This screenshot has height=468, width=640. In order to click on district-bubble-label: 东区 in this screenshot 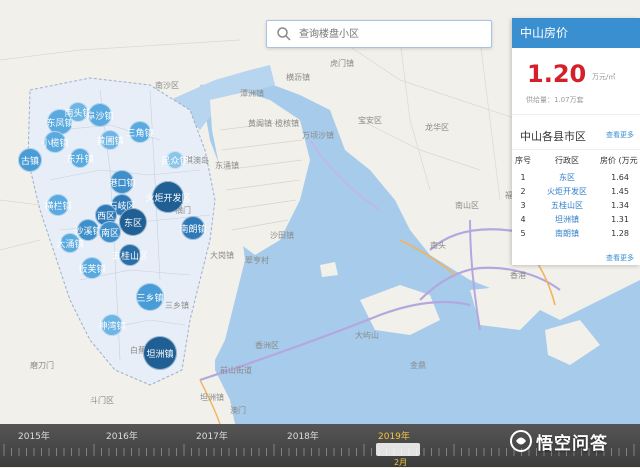, I will do `click(132, 223)`.